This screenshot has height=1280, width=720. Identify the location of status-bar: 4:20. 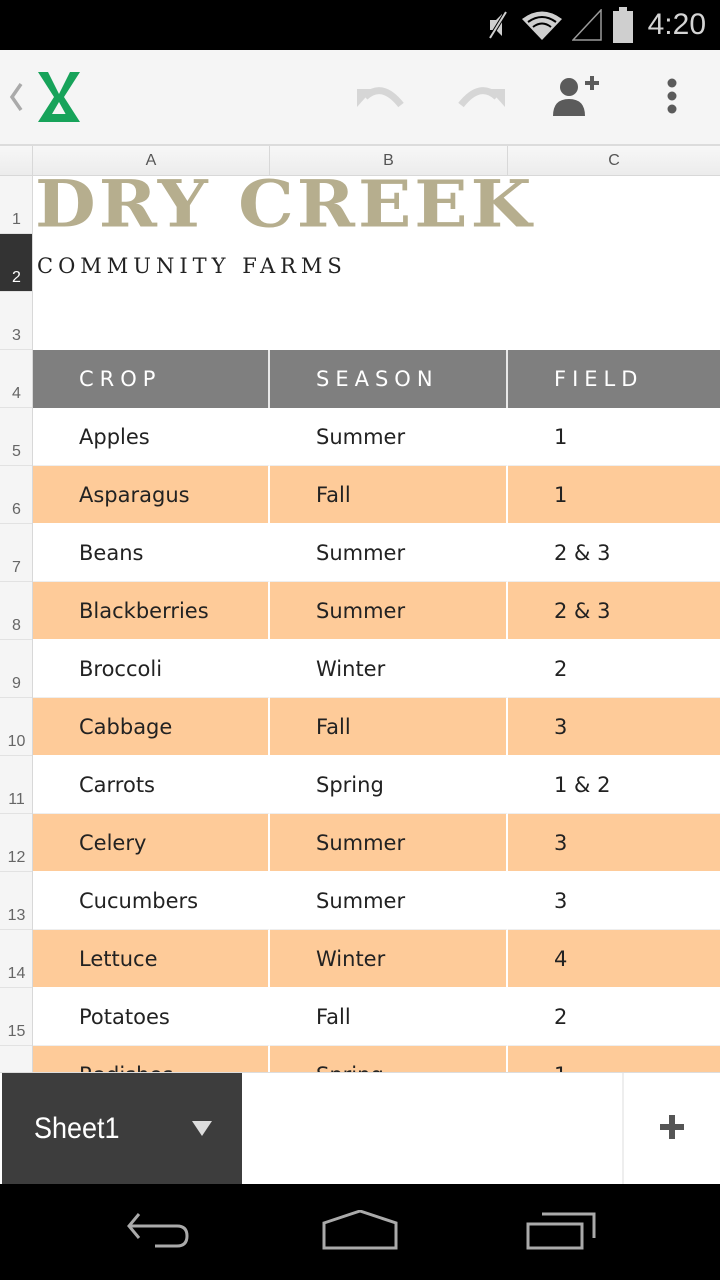
(360, 25).